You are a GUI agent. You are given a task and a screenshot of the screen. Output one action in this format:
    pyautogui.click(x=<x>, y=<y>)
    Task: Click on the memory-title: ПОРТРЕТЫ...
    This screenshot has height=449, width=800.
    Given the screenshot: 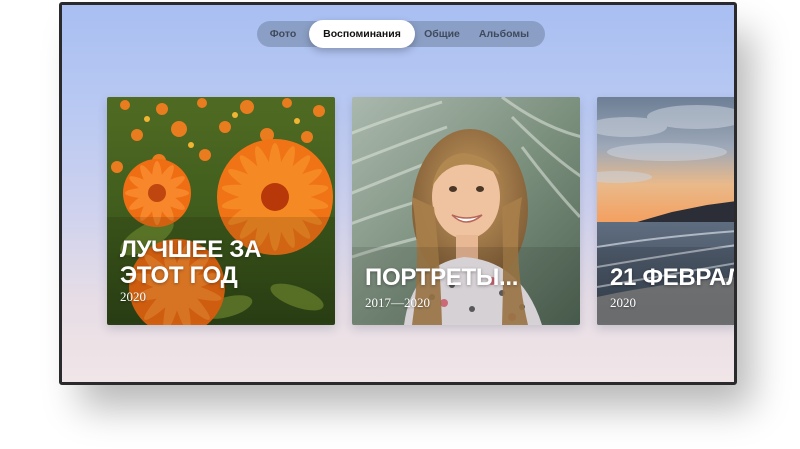 What is the action you would take?
    pyautogui.click(x=442, y=277)
    